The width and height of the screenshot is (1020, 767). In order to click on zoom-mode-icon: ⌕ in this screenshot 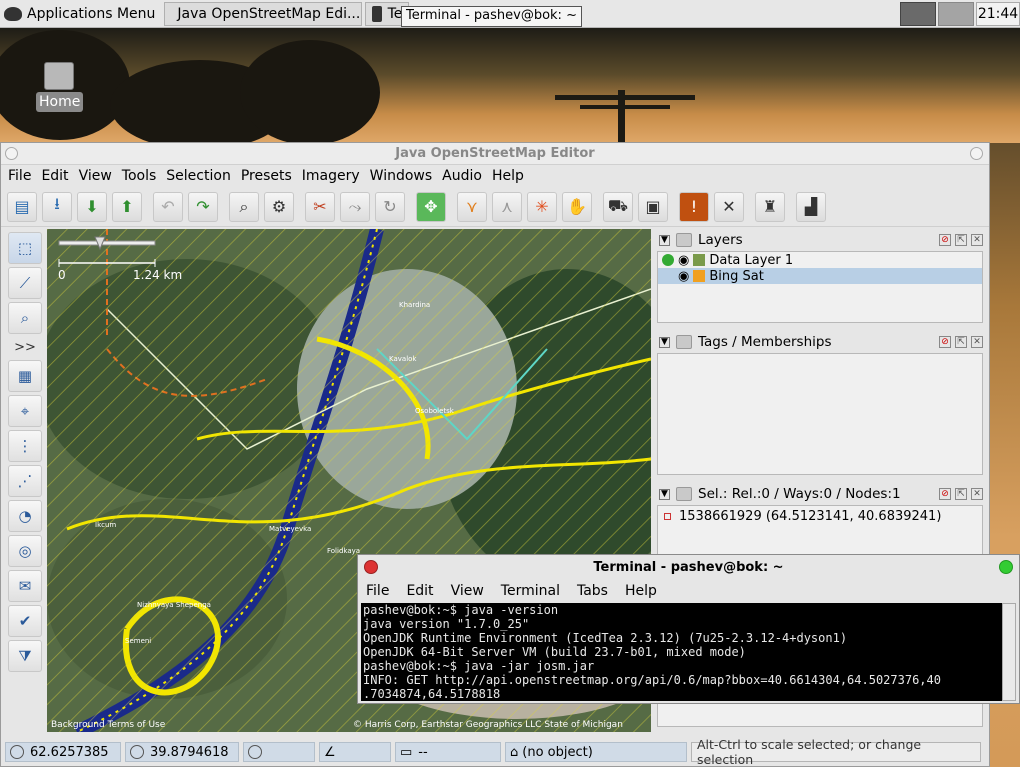, I will do `click(25, 318)`.